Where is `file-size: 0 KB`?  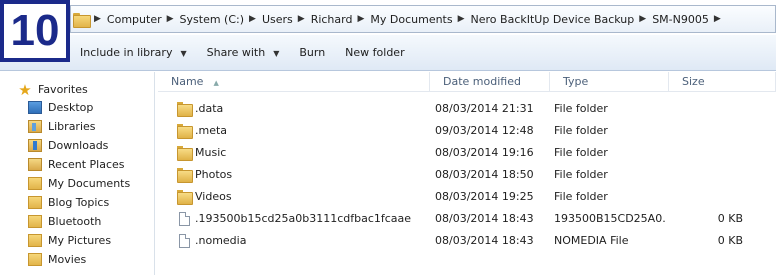 file-size: 0 KB is located at coordinates (730, 240).